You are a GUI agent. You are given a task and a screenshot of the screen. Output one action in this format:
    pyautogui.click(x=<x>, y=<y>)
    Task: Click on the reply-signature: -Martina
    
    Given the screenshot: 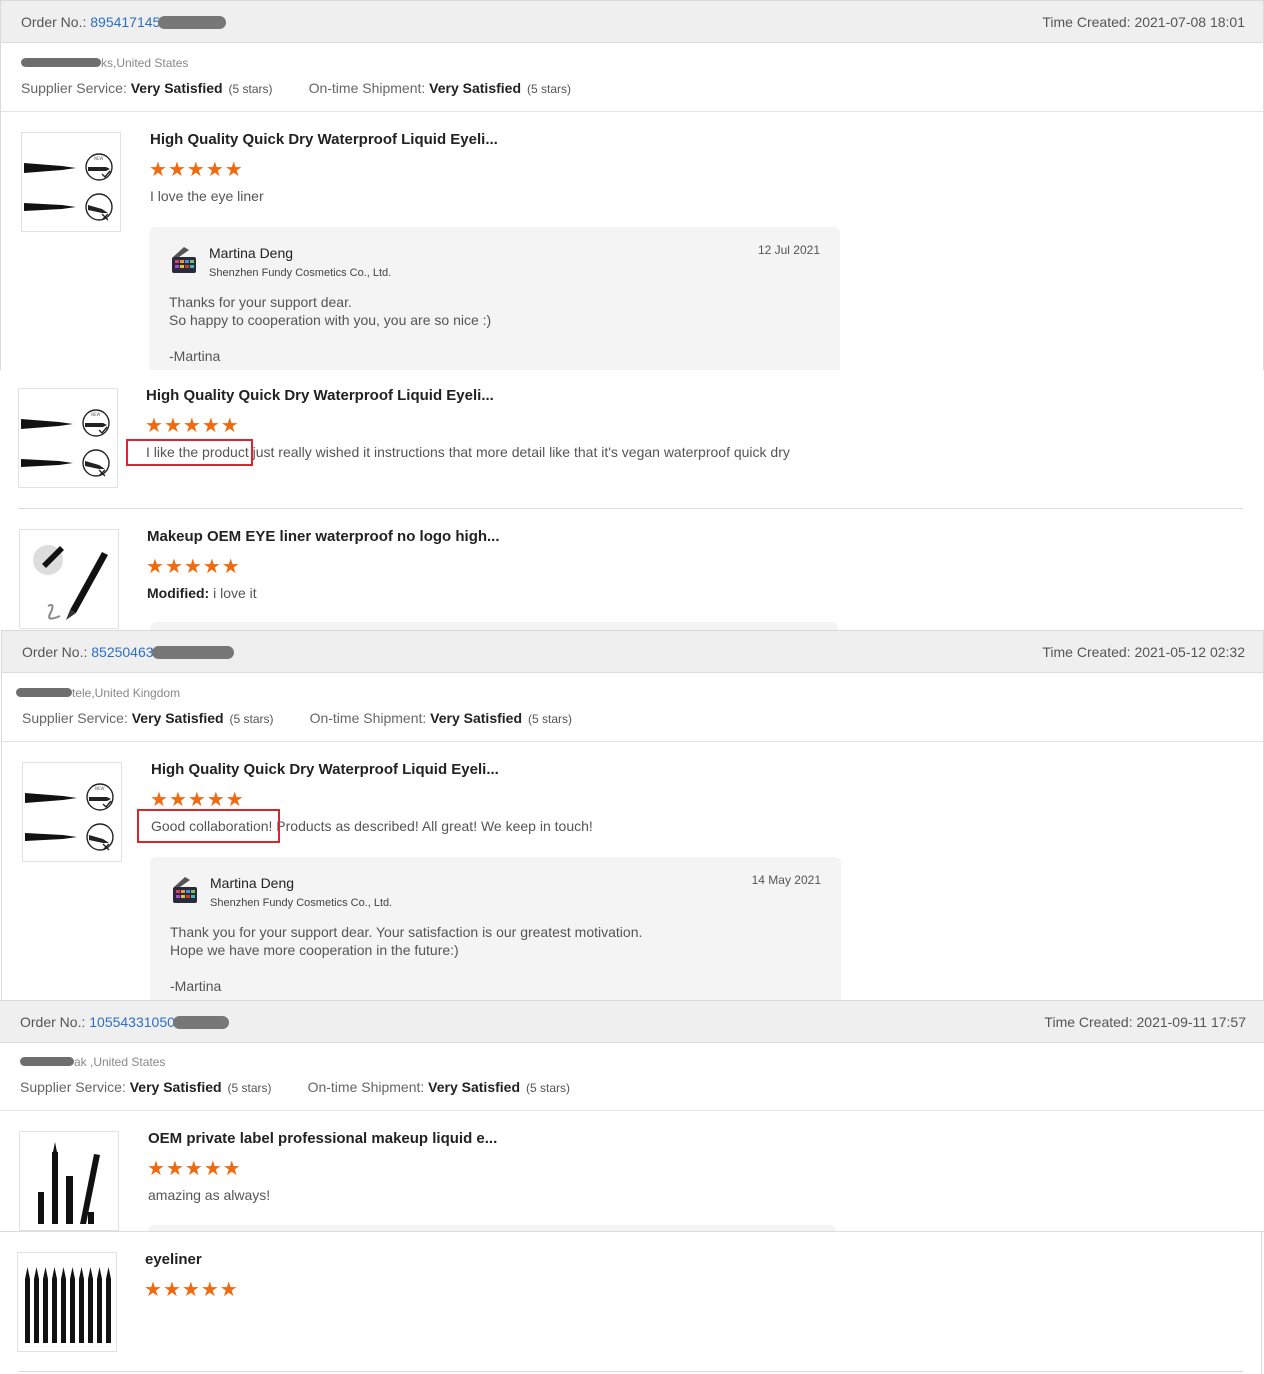 What is the action you would take?
    pyautogui.click(x=195, y=356)
    